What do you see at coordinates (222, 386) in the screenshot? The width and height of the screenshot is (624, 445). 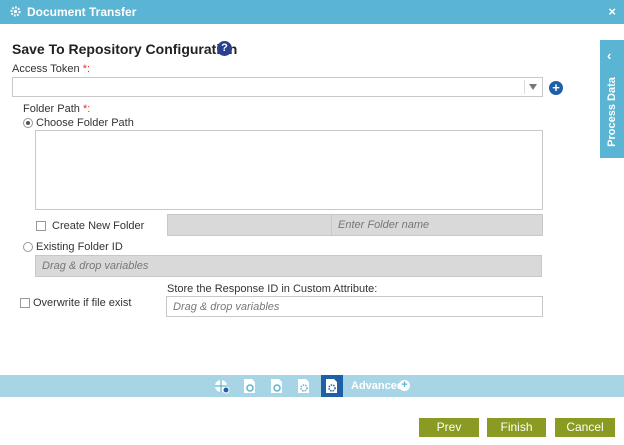 I see `globe-settings-icon` at bounding box center [222, 386].